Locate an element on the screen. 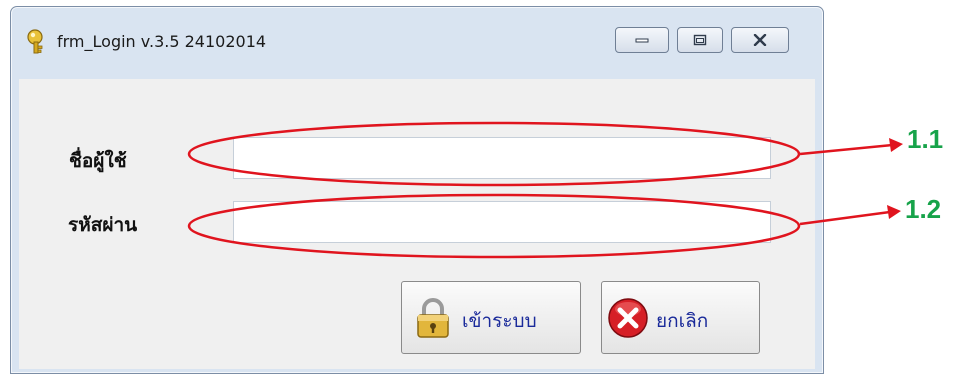  close-icon is located at coordinates (760, 40).